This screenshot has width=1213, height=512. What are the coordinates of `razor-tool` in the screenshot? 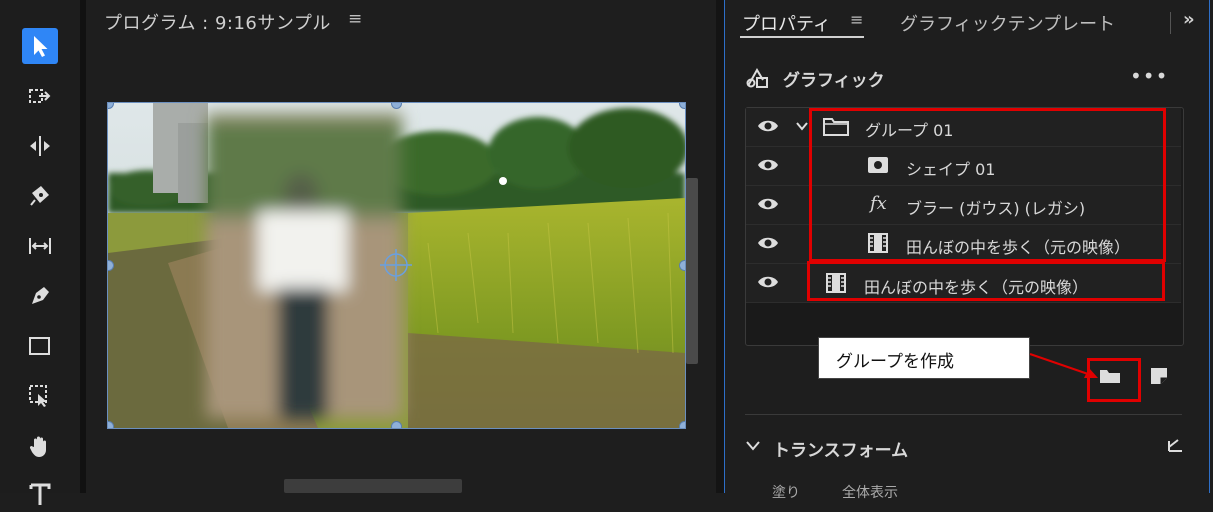 It's located at (40, 196).